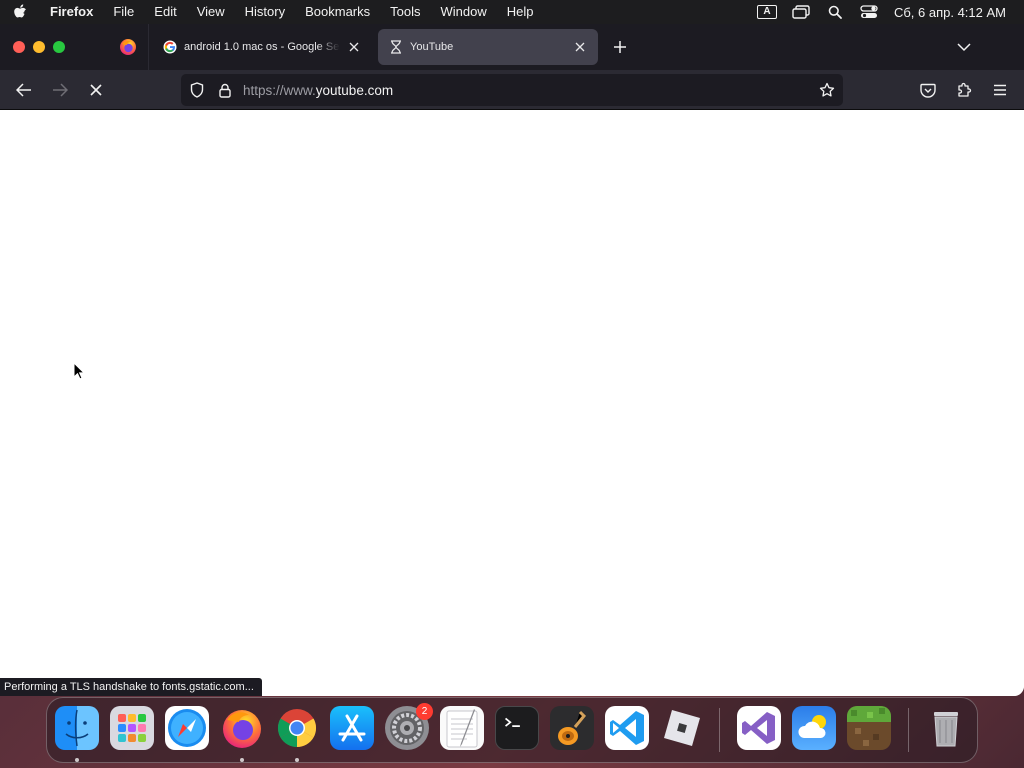 Image resolution: width=1024 pixels, height=768 pixels. What do you see at coordinates (424, 711) in the screenshot?
I see `notification-badge: 2` at bounding box center [424, 711].